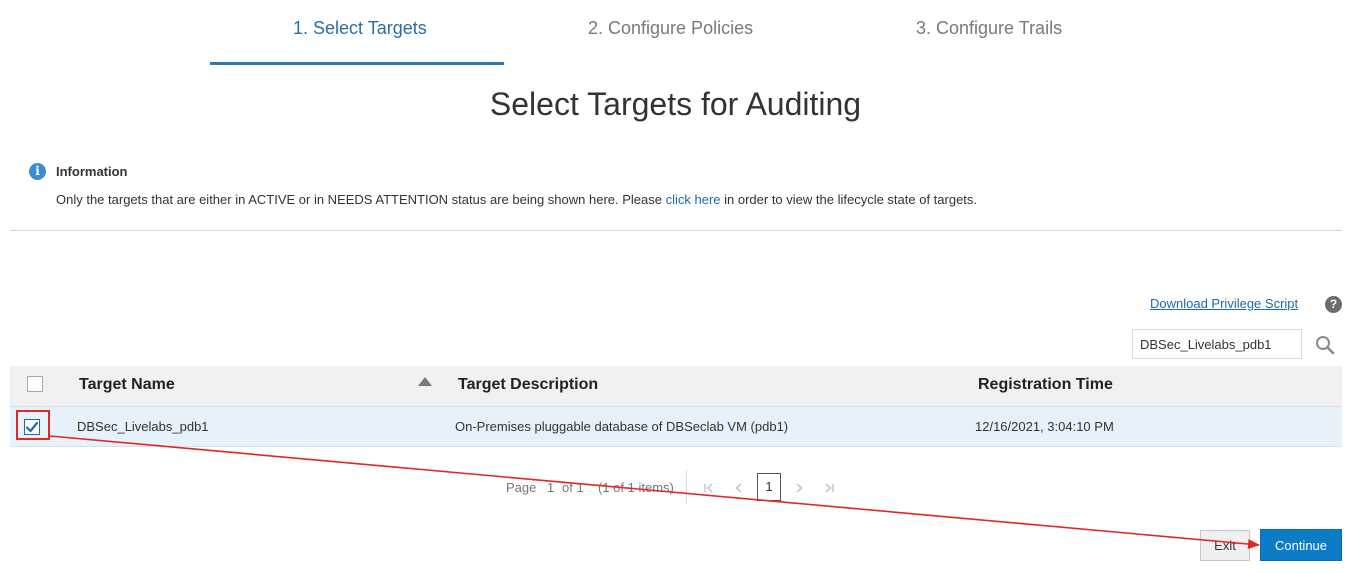 Image resolution: width=1351 pixels, height=573 pixels. I want to click on sort-ascending-icon, so click(425, 381).